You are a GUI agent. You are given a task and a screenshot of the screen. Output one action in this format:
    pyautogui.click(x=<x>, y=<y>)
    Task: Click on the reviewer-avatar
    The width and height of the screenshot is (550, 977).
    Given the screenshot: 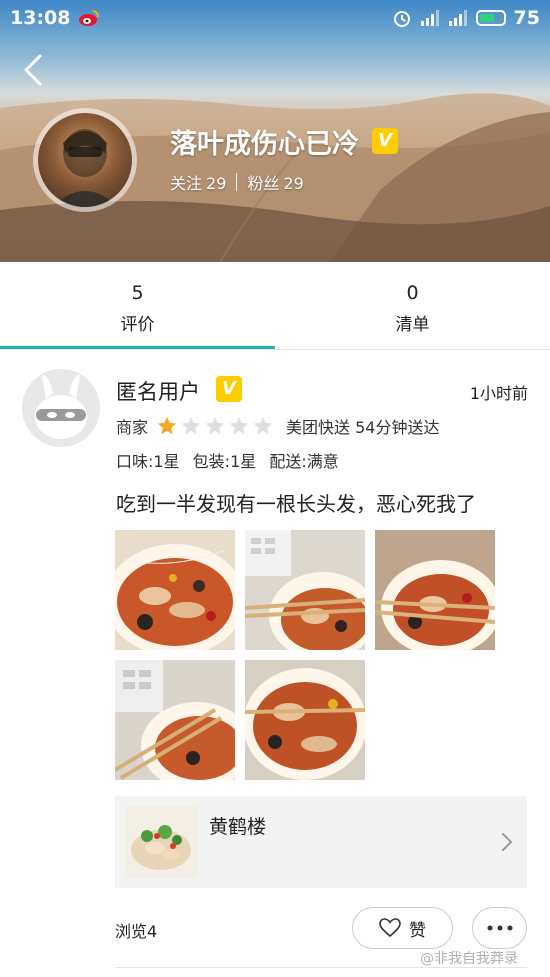 What is the action you would take?
    pyautogui.click(x=61, y=408)
    